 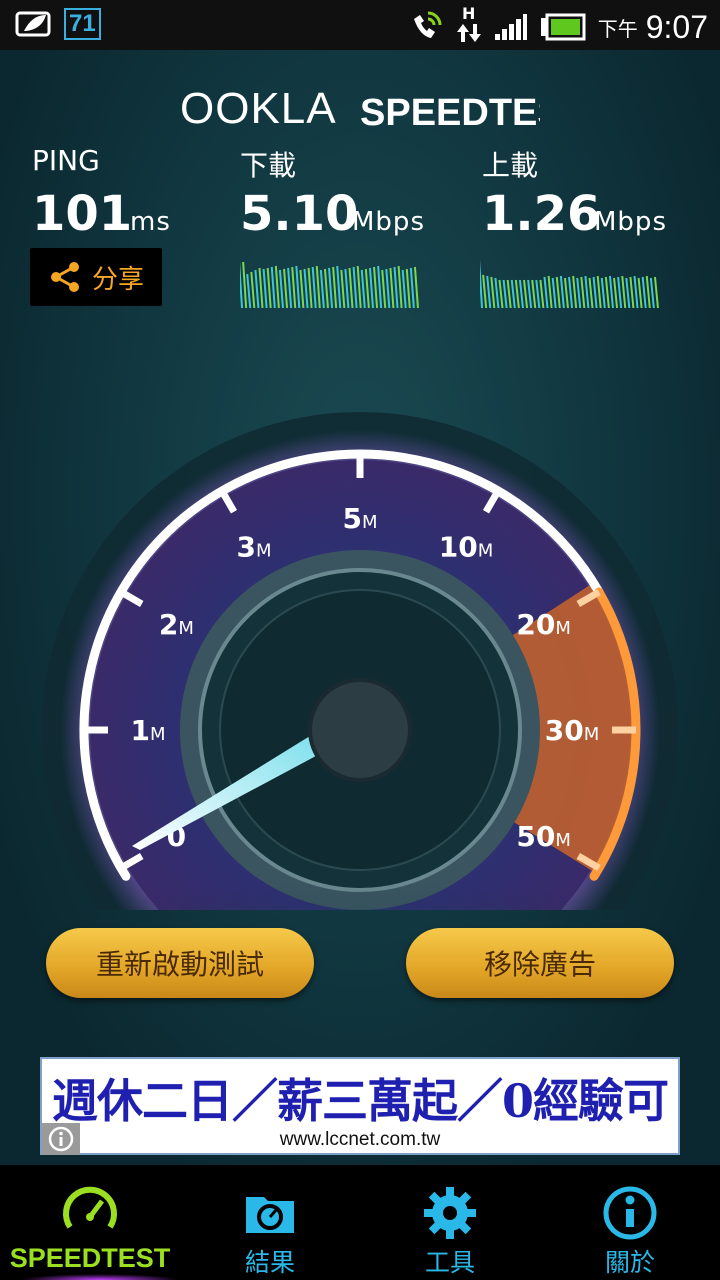 What do you see at coordinates (510, 27) in the screenshot?
I see `signal-icon` at bounding box center [510, 27].